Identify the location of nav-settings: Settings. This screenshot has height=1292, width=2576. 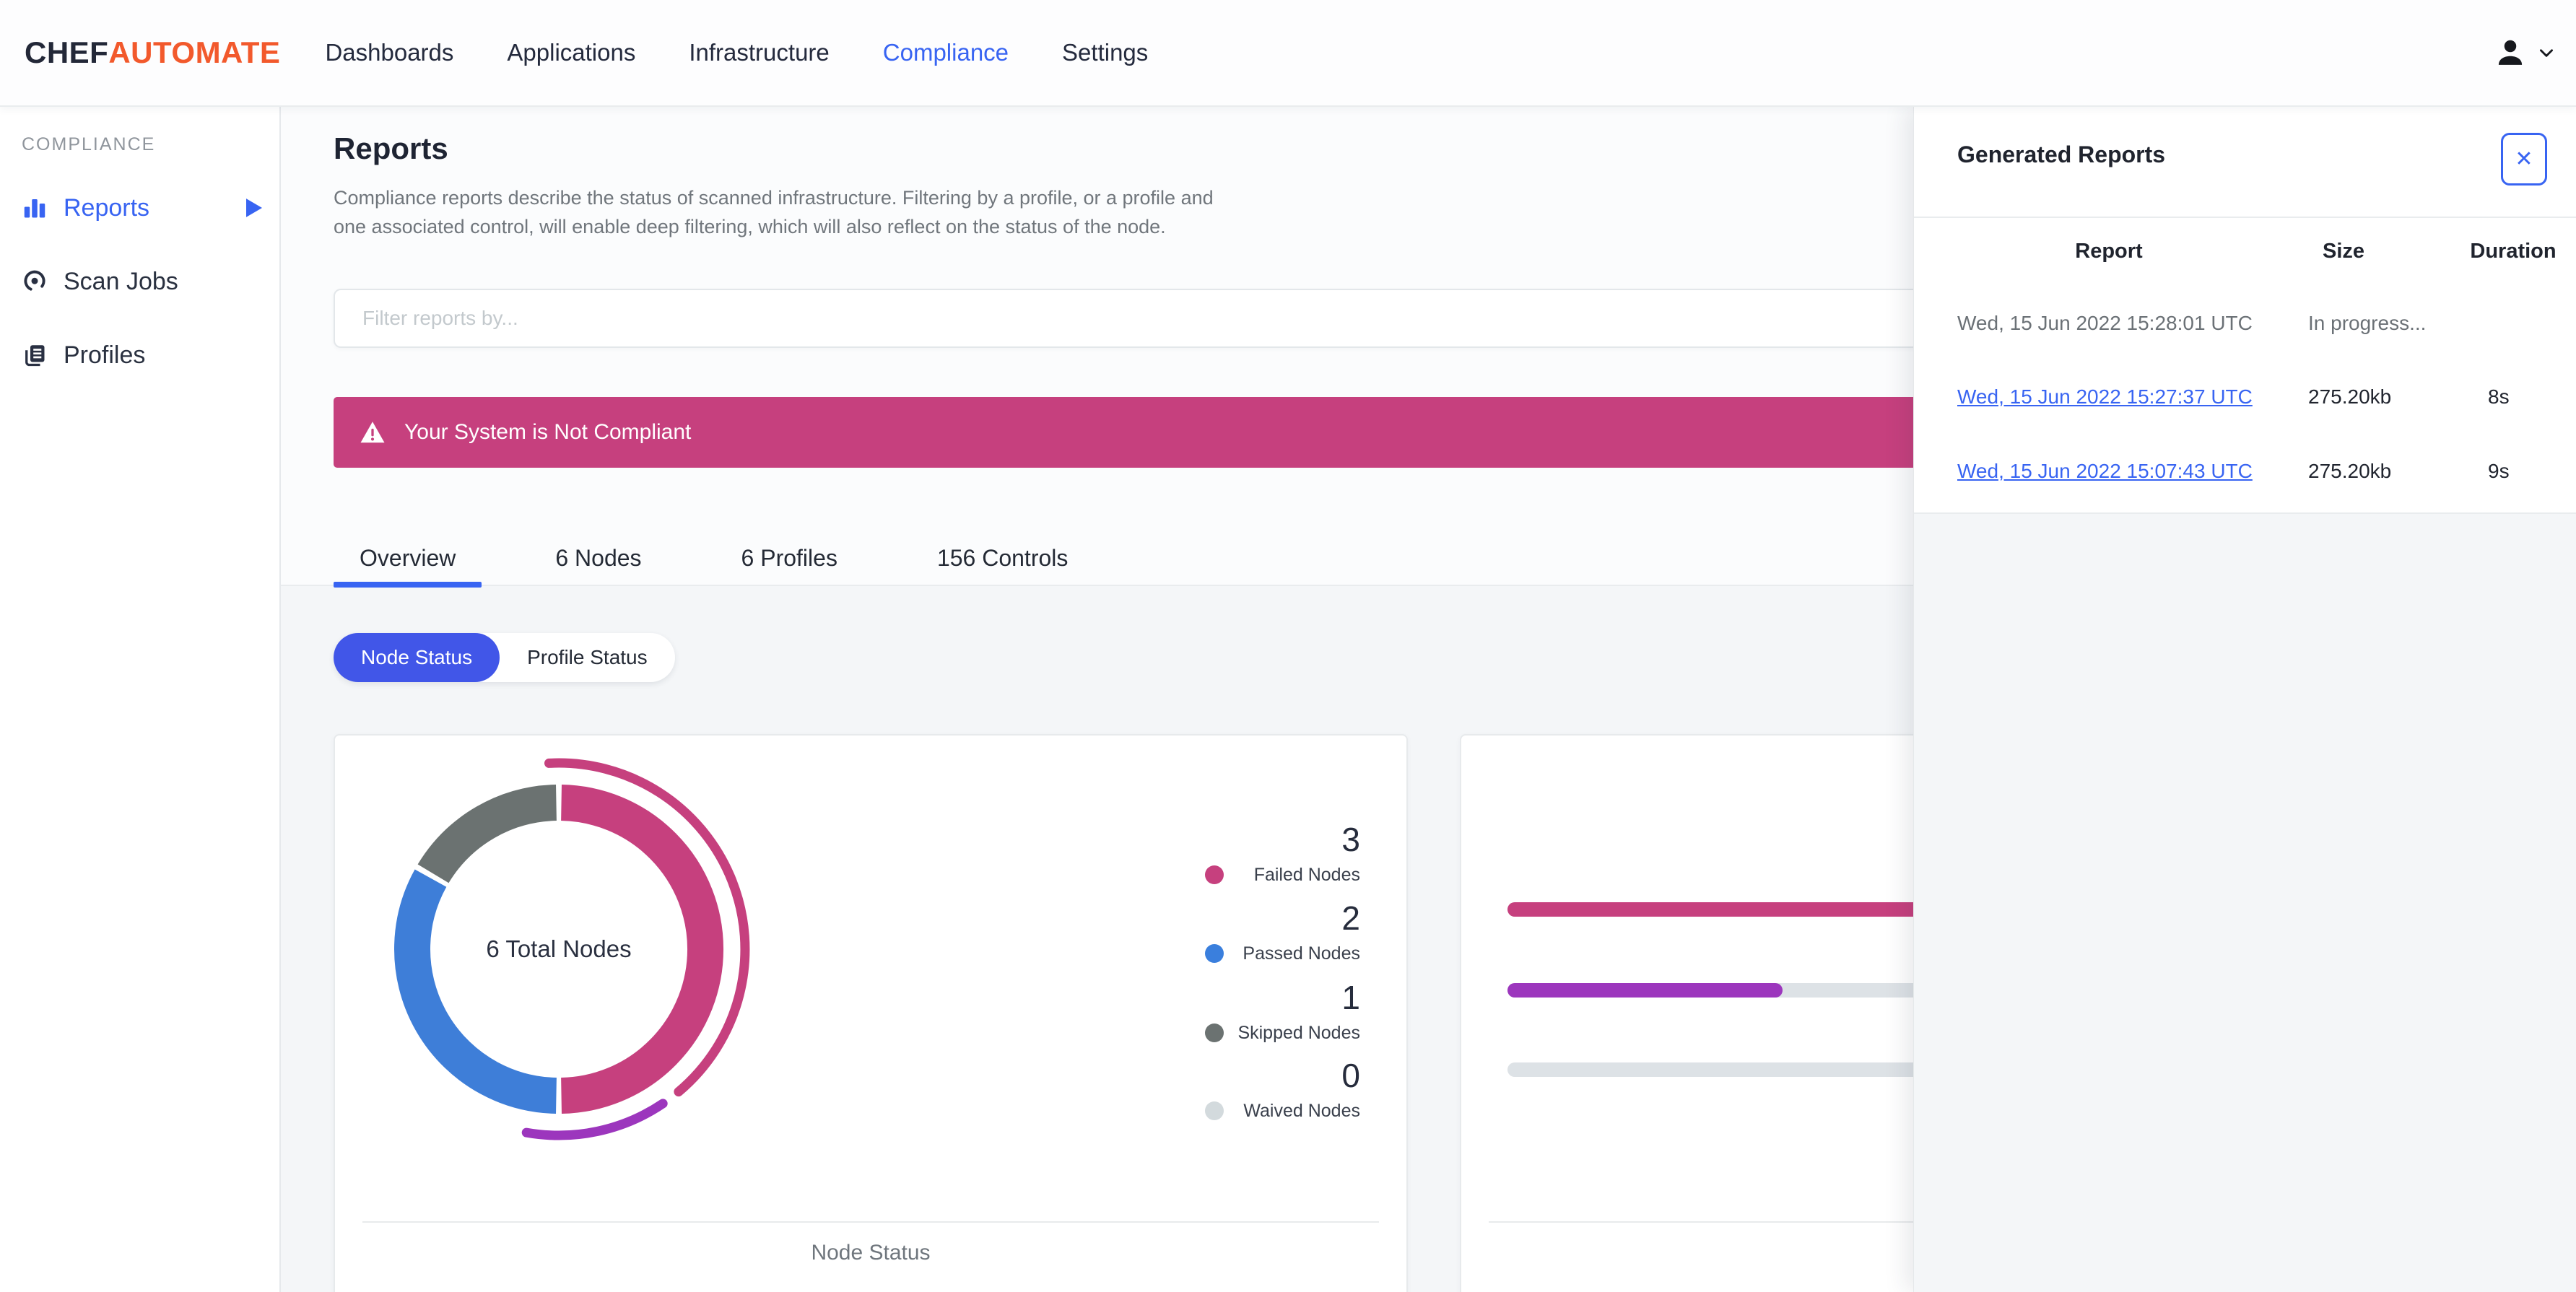
(1105, 52).